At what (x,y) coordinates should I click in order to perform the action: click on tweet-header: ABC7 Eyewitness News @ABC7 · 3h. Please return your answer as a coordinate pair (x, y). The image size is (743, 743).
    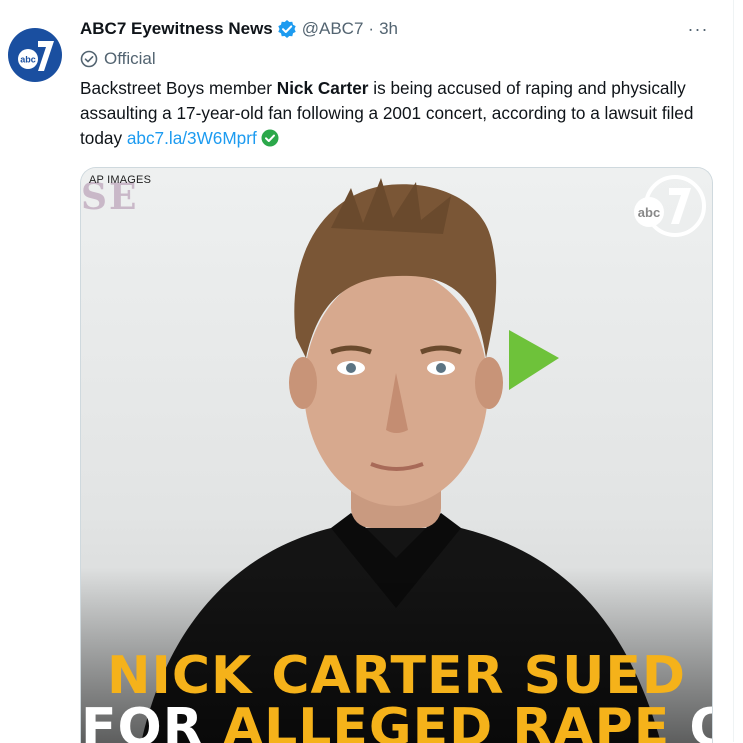
    Looking at the image, I should click on (239, 29).